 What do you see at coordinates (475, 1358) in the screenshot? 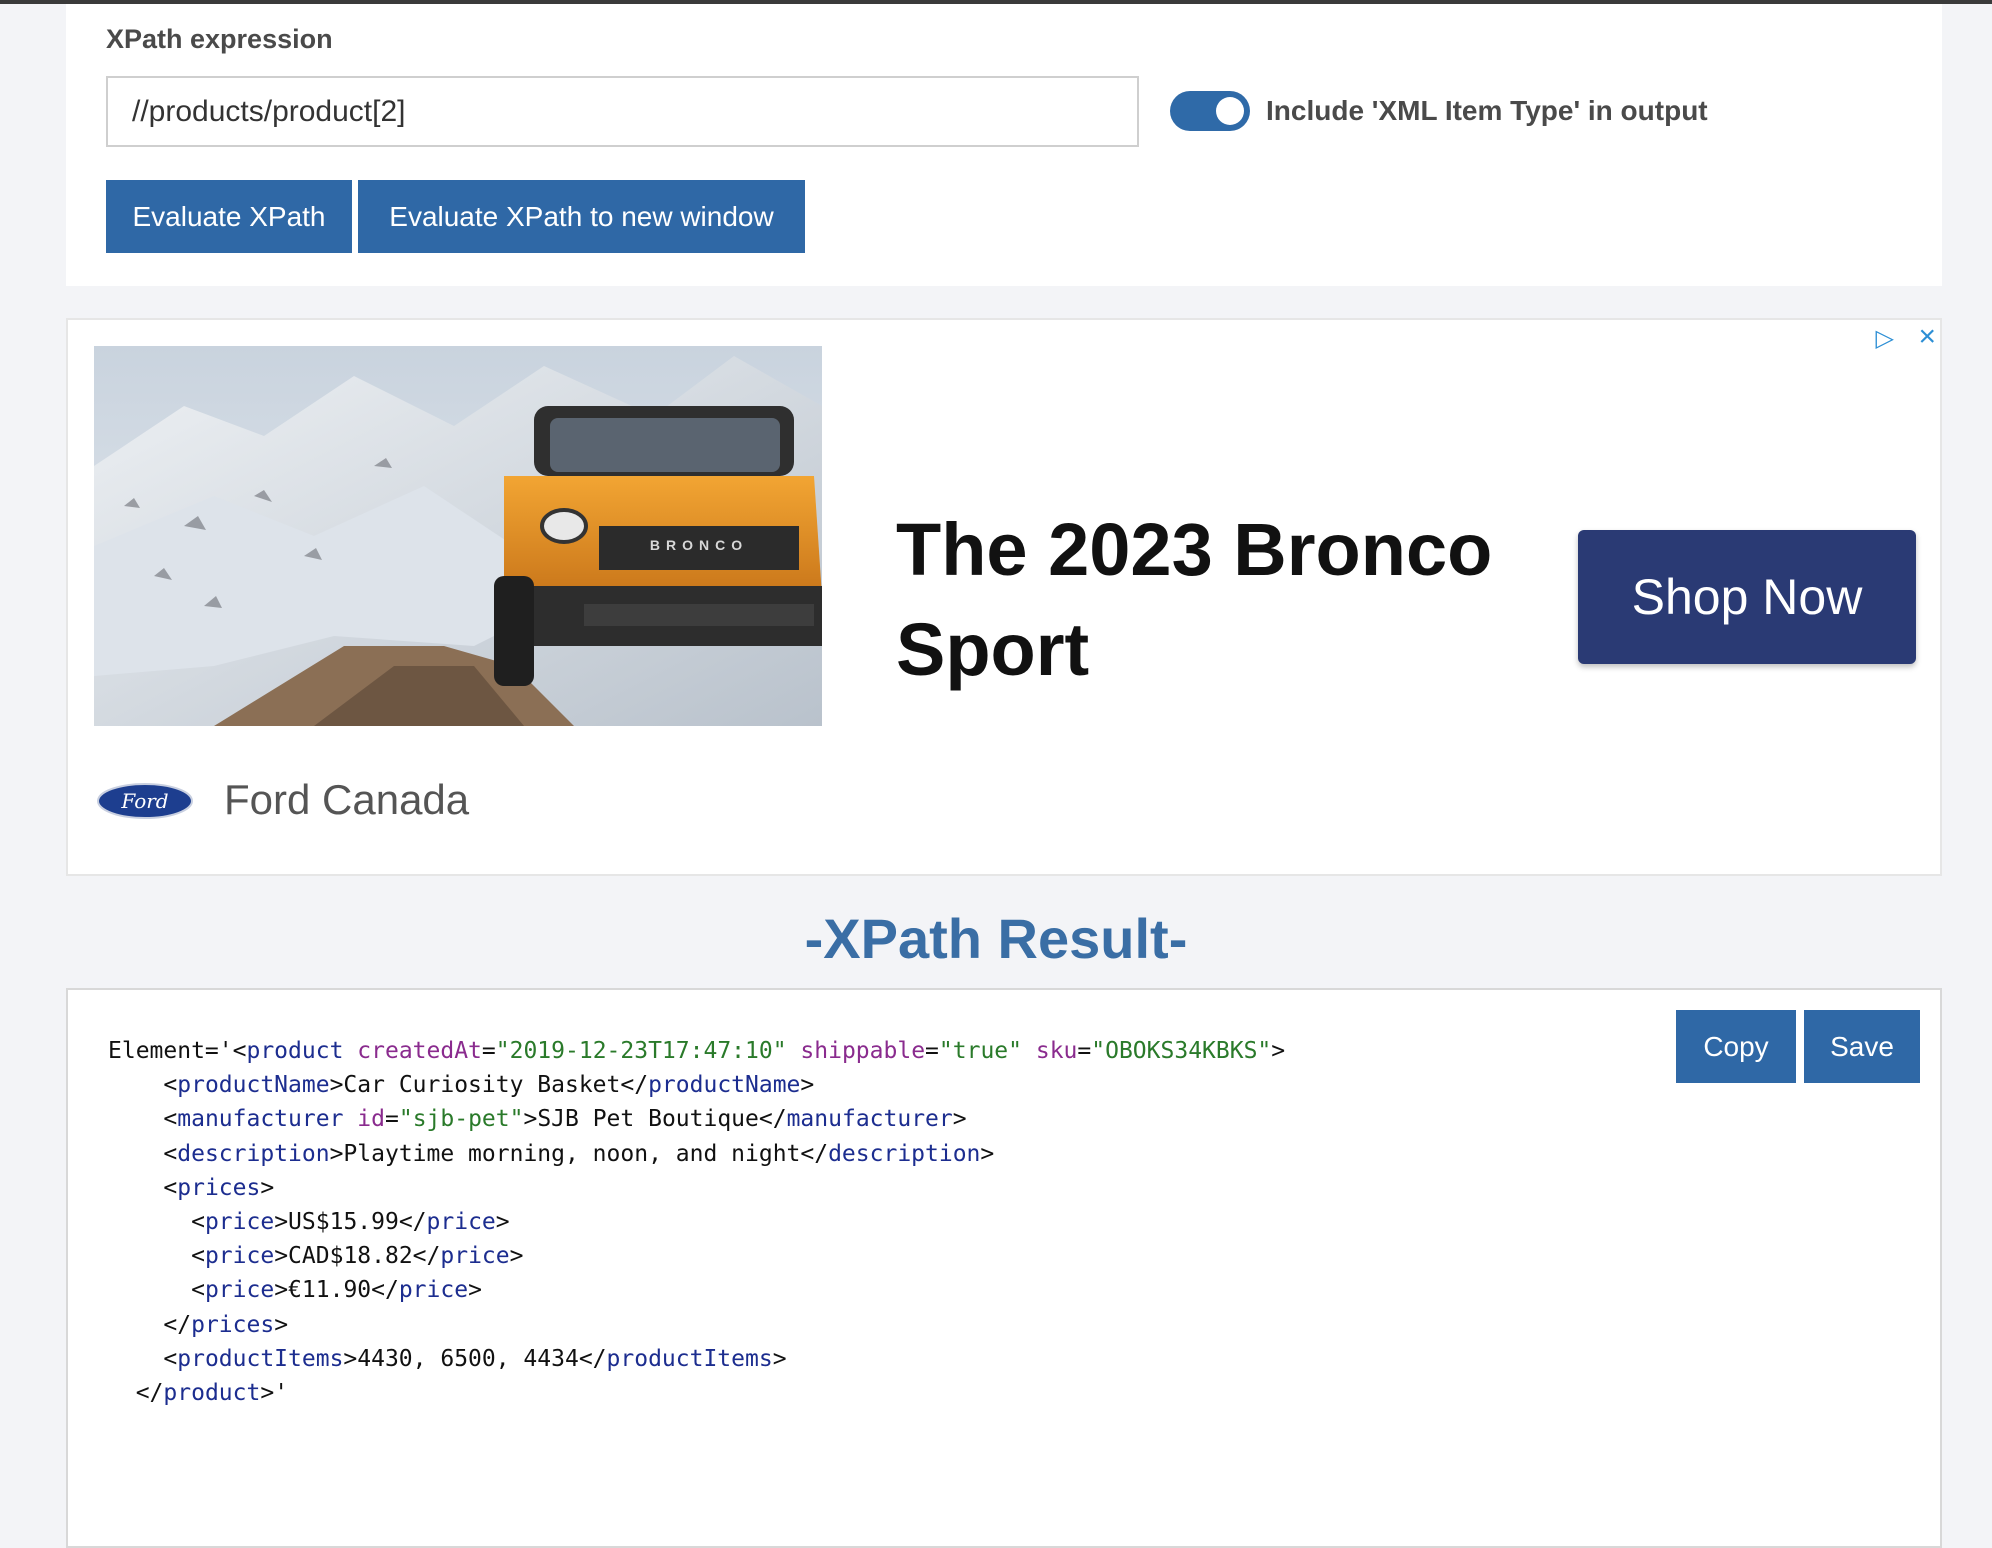
I see `xml-p-token: >4430, 6500, 4434</` at bounding box center [475, 1358].